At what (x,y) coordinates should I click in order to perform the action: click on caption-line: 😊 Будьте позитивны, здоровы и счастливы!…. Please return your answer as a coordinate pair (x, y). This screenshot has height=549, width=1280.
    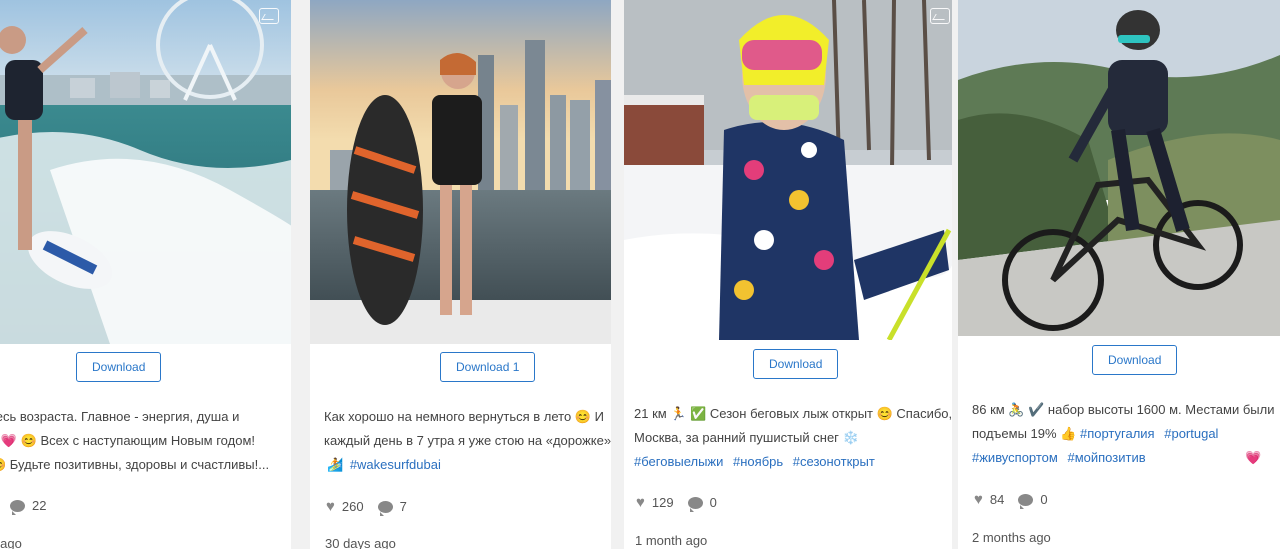
    Looking at the image, I should click on (135, 464).